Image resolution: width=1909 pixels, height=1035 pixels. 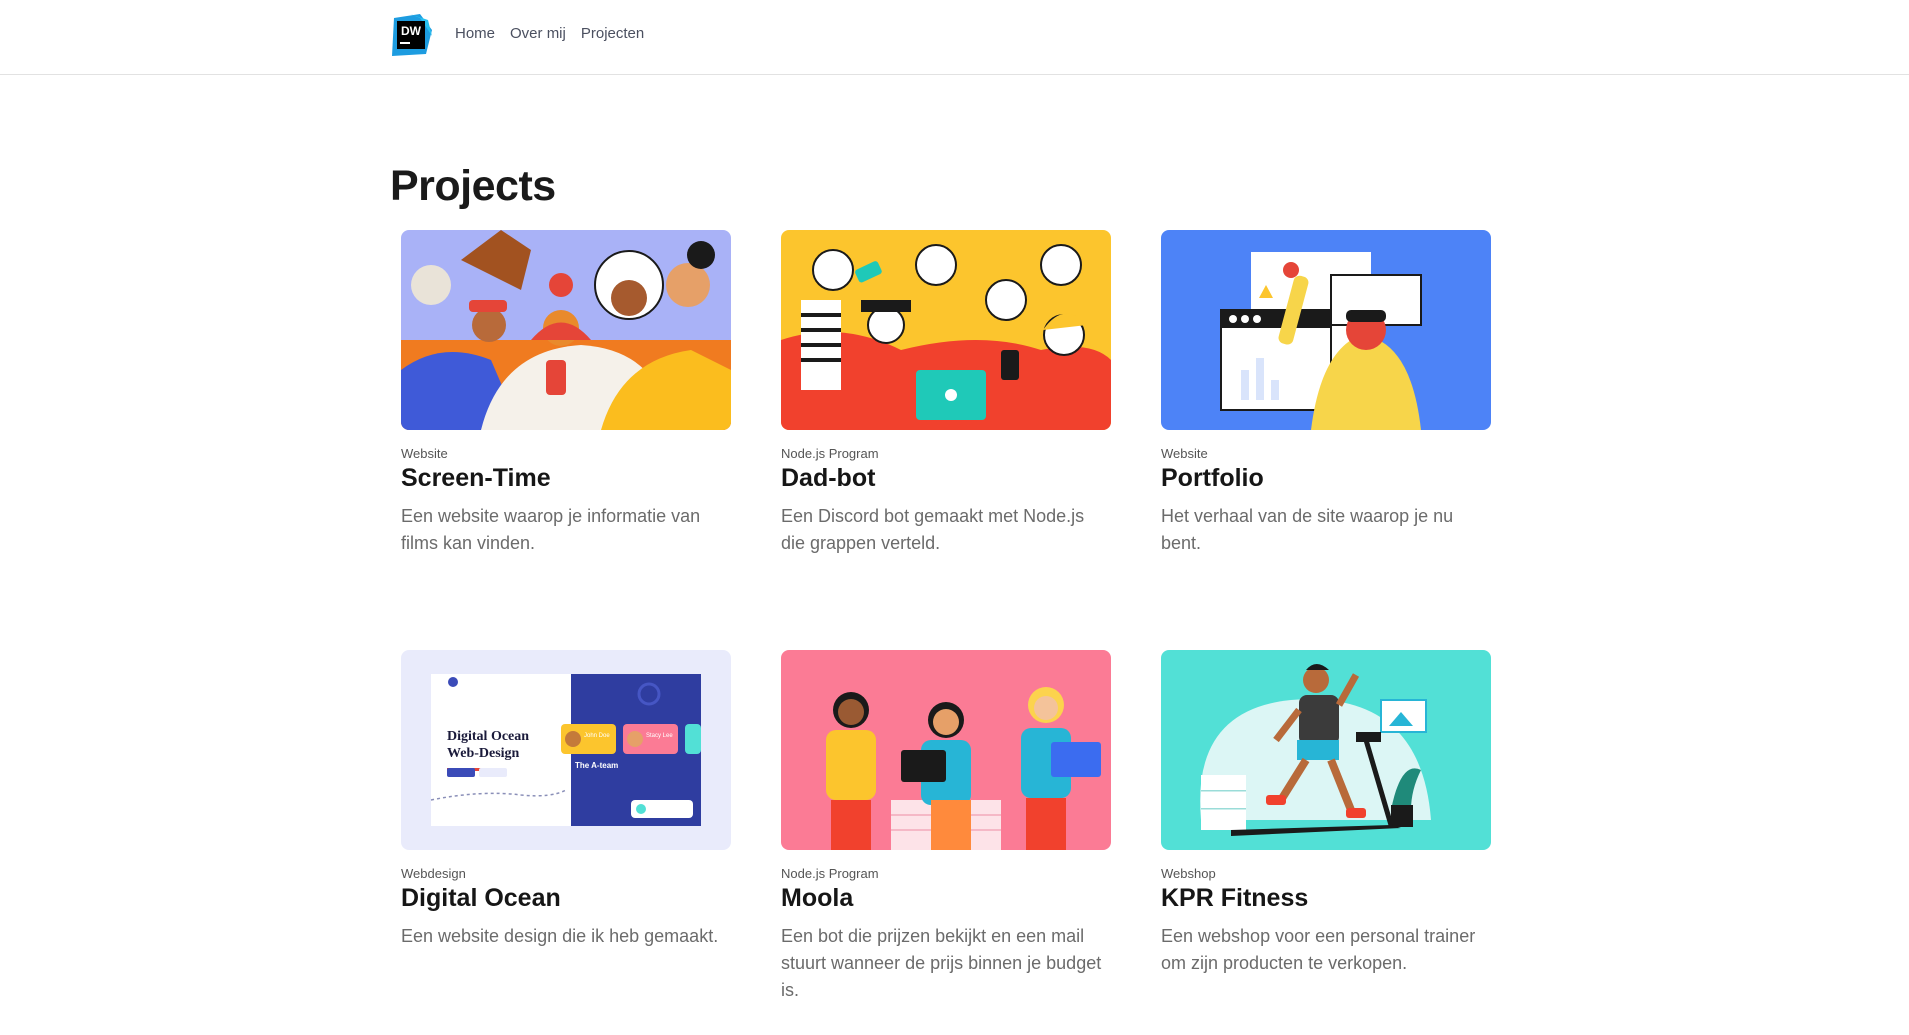 I want to click on treadmill-runner-illustration-icon, so click(x=1326, y=750).